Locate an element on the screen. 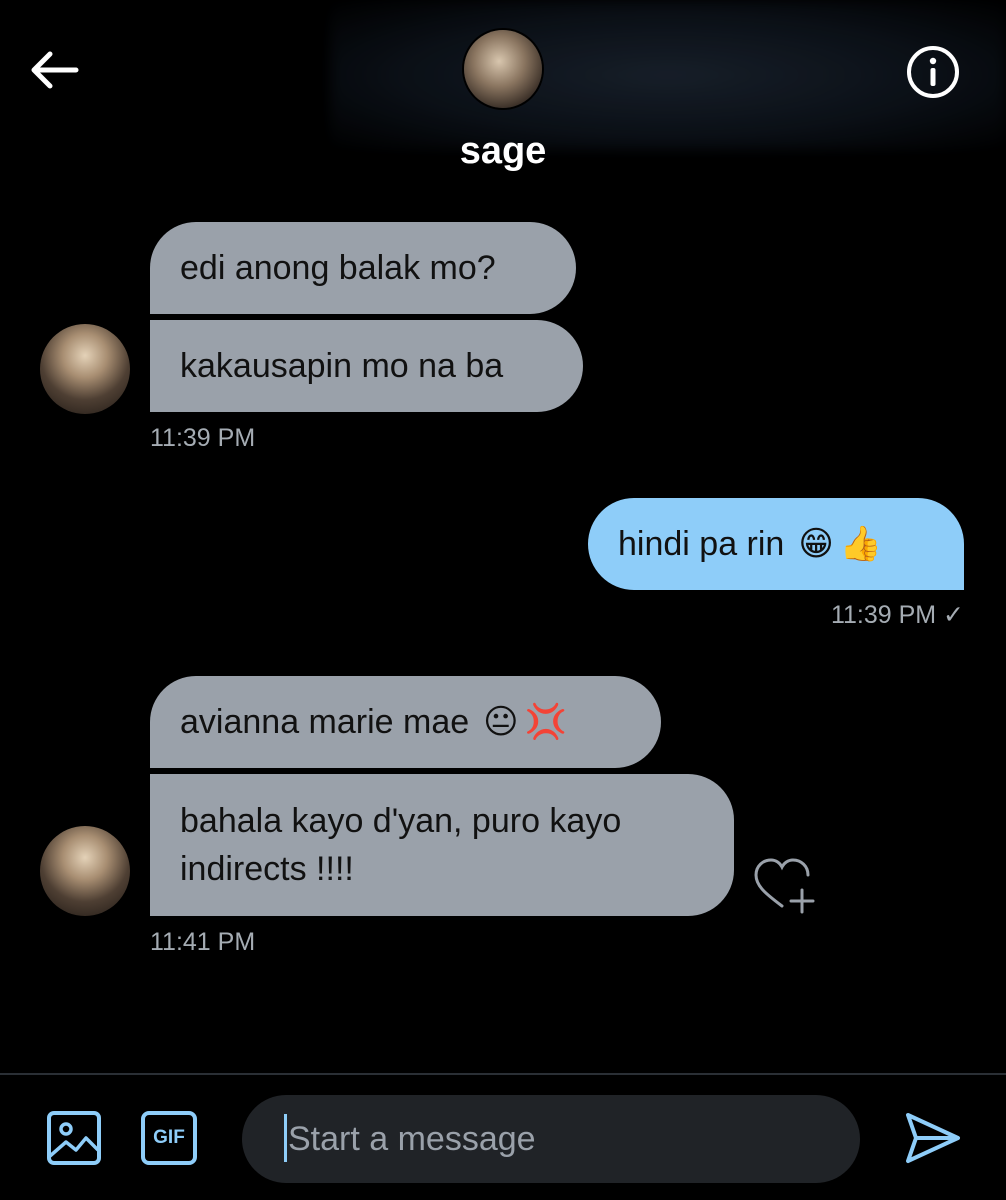  composer-divider is located at coordinates (503, 1074).